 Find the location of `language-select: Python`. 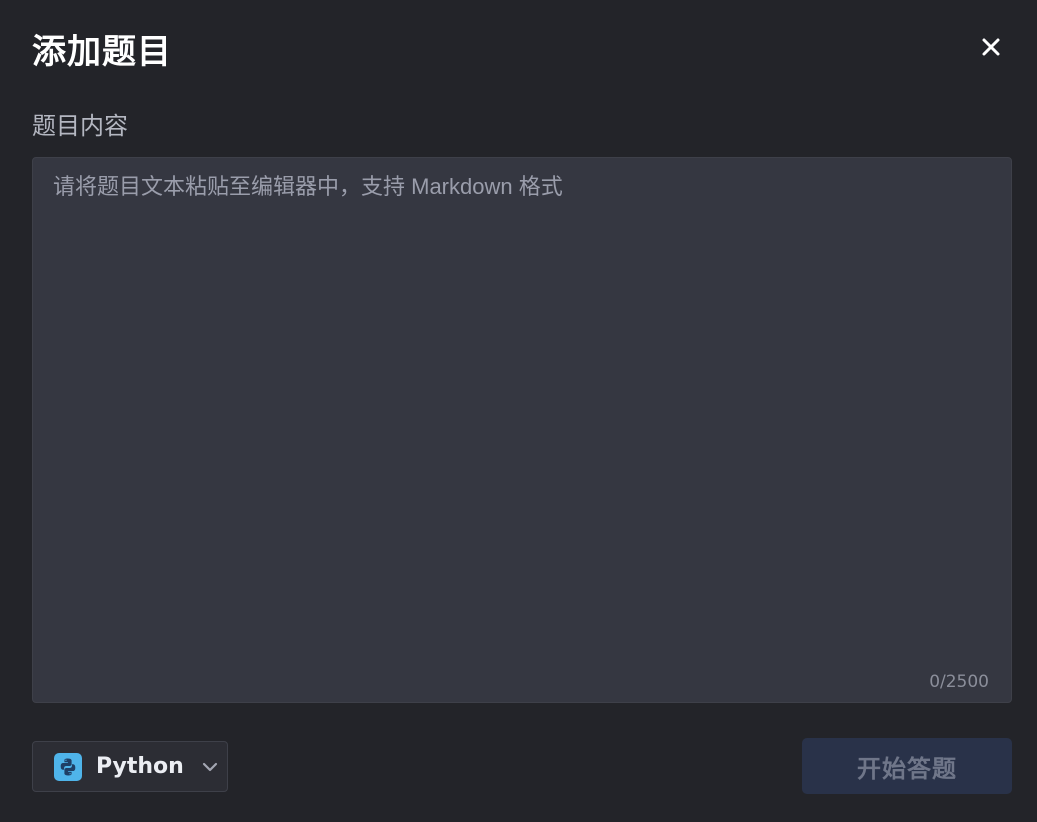

language-select: Python is located at coordinates (130, 766).